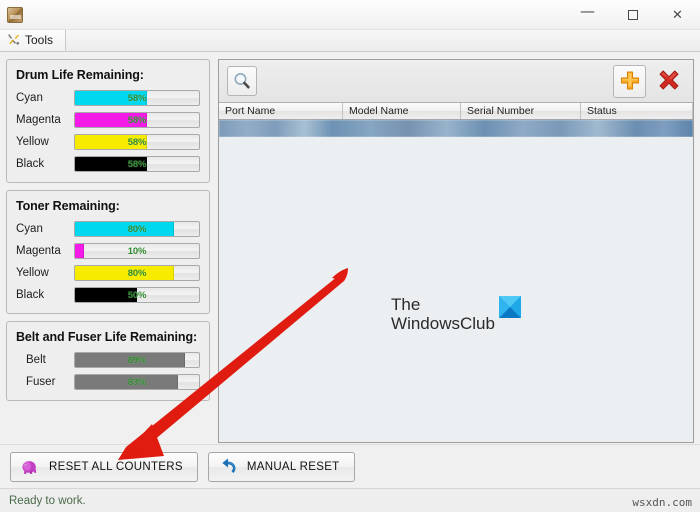 This screenshot has width=700, height=512. I want to click on toner-row-black: Black 50%, so click(108, 295).